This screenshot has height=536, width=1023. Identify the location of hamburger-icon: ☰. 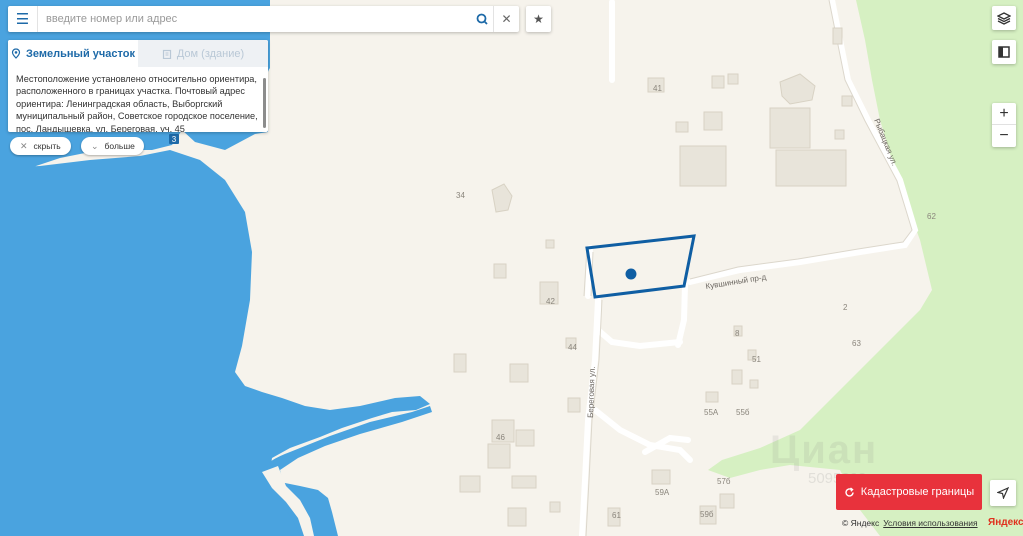
(22, 19).